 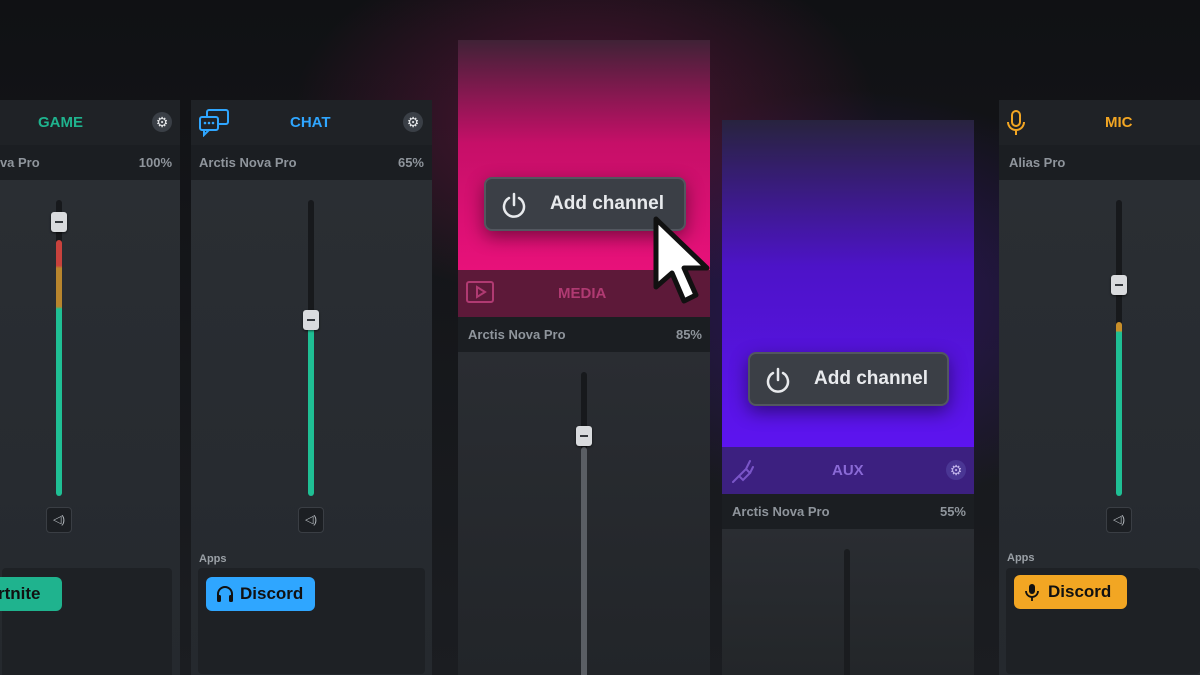 What do you see at coordinates (311, 520) in the screenshot?
I see `chat-speaker-icon: ◁)` at bounding box center [311, 520].